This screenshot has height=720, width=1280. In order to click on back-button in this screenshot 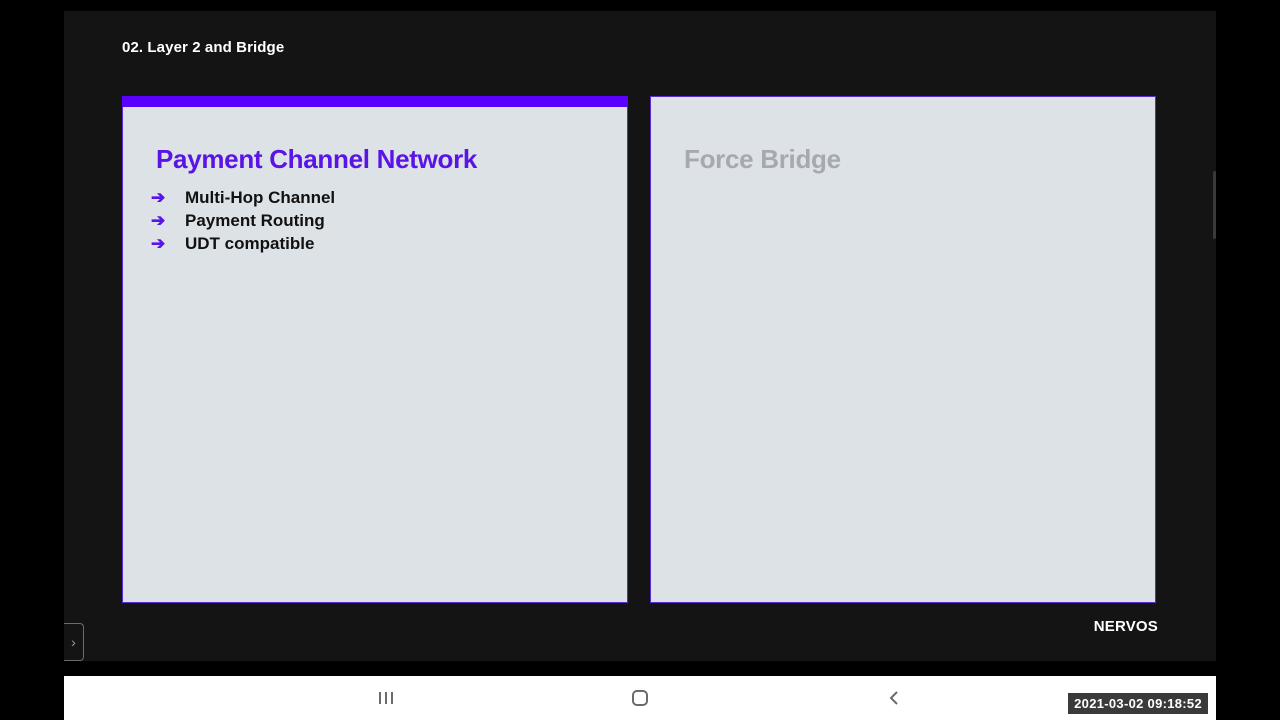, I will do `click(894, 698)`.